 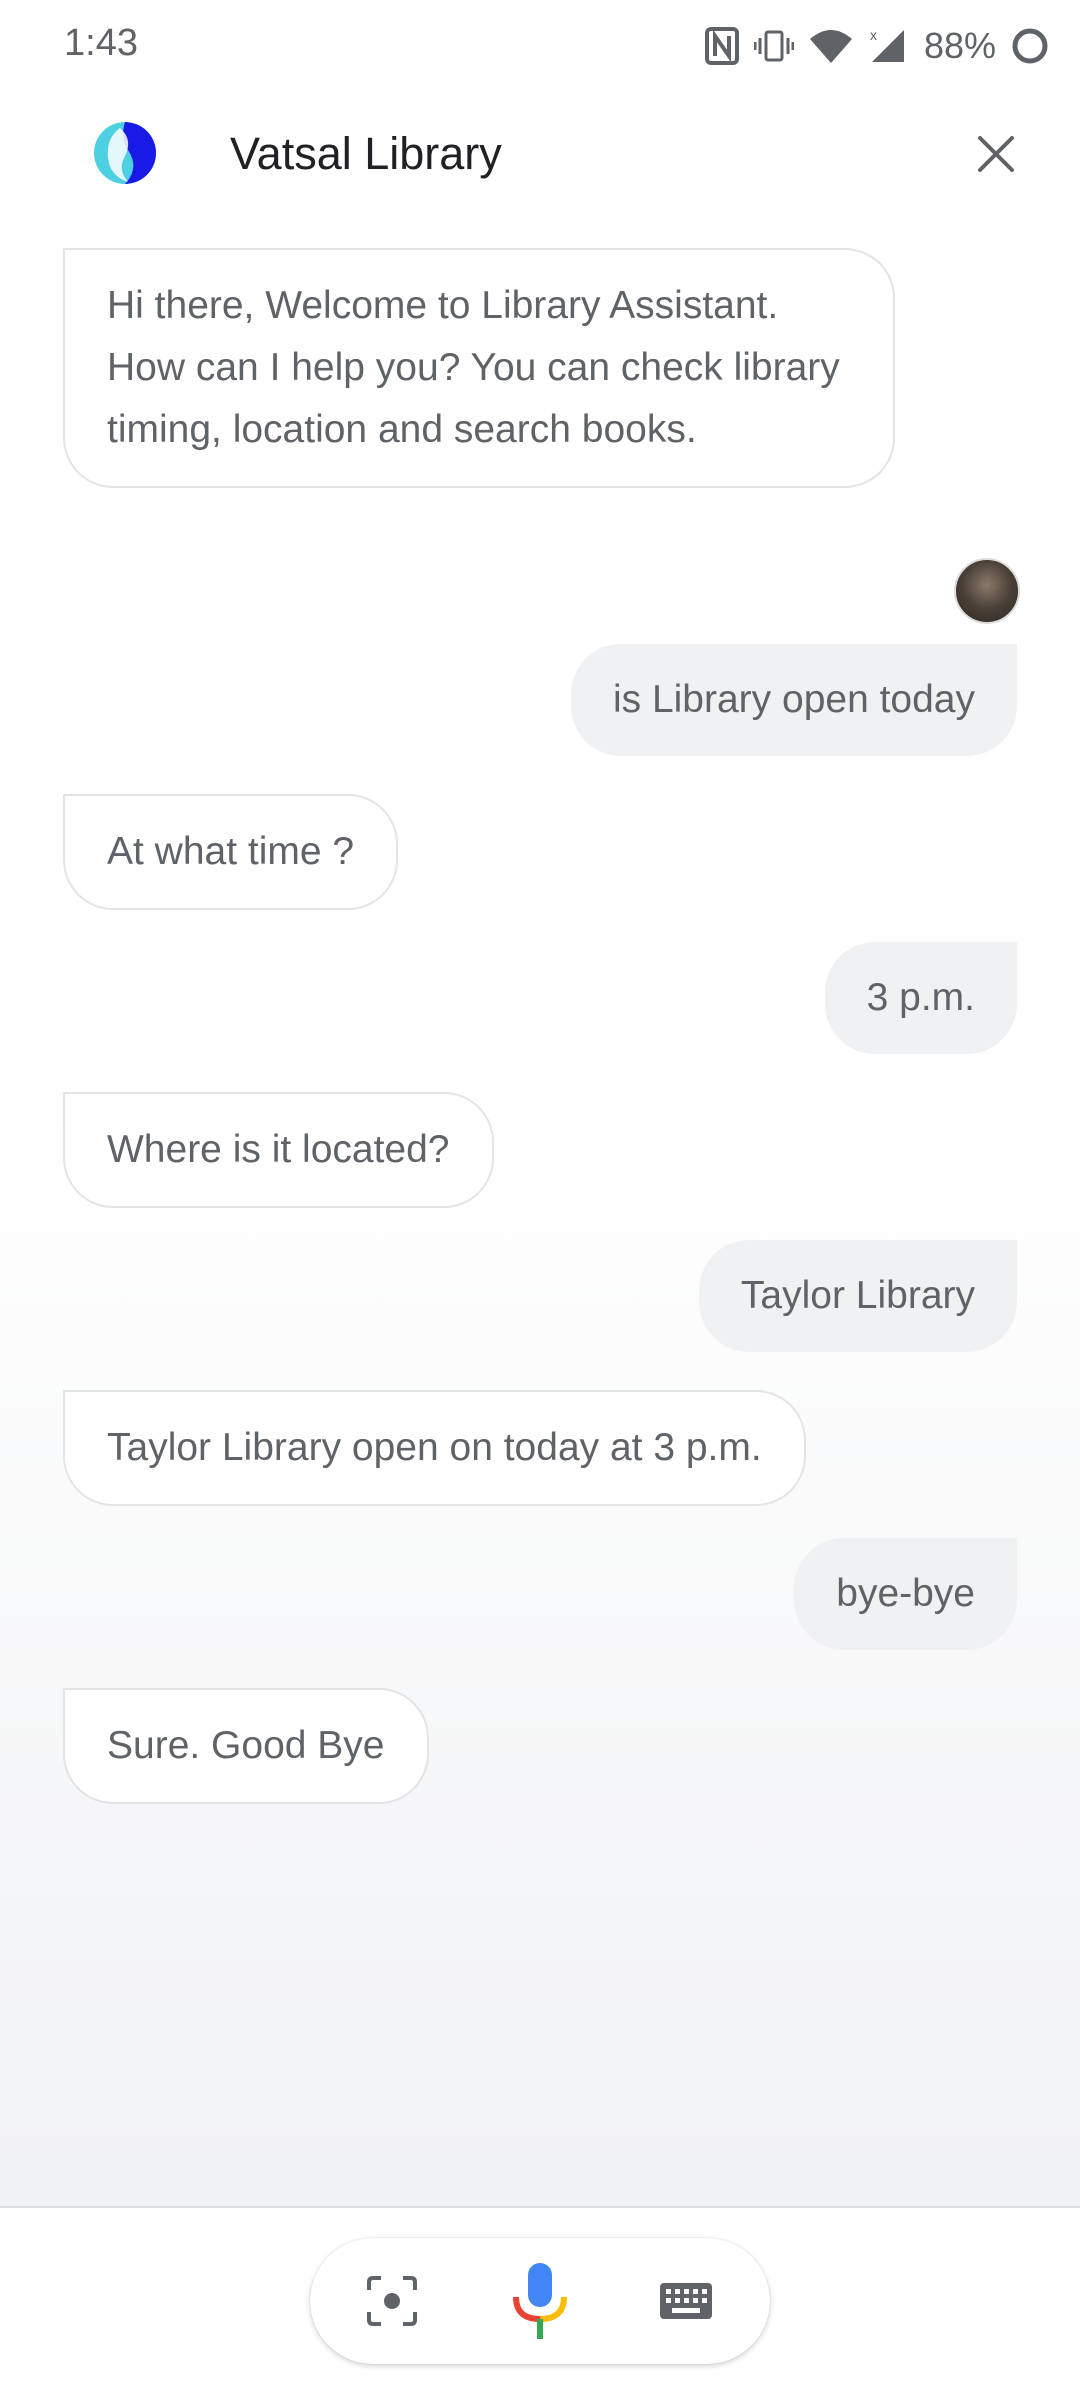 What do you see at coordinates (959, 45) in the screenshot?
I see `battery-percent: 88%` at bounding box center [959, 45].